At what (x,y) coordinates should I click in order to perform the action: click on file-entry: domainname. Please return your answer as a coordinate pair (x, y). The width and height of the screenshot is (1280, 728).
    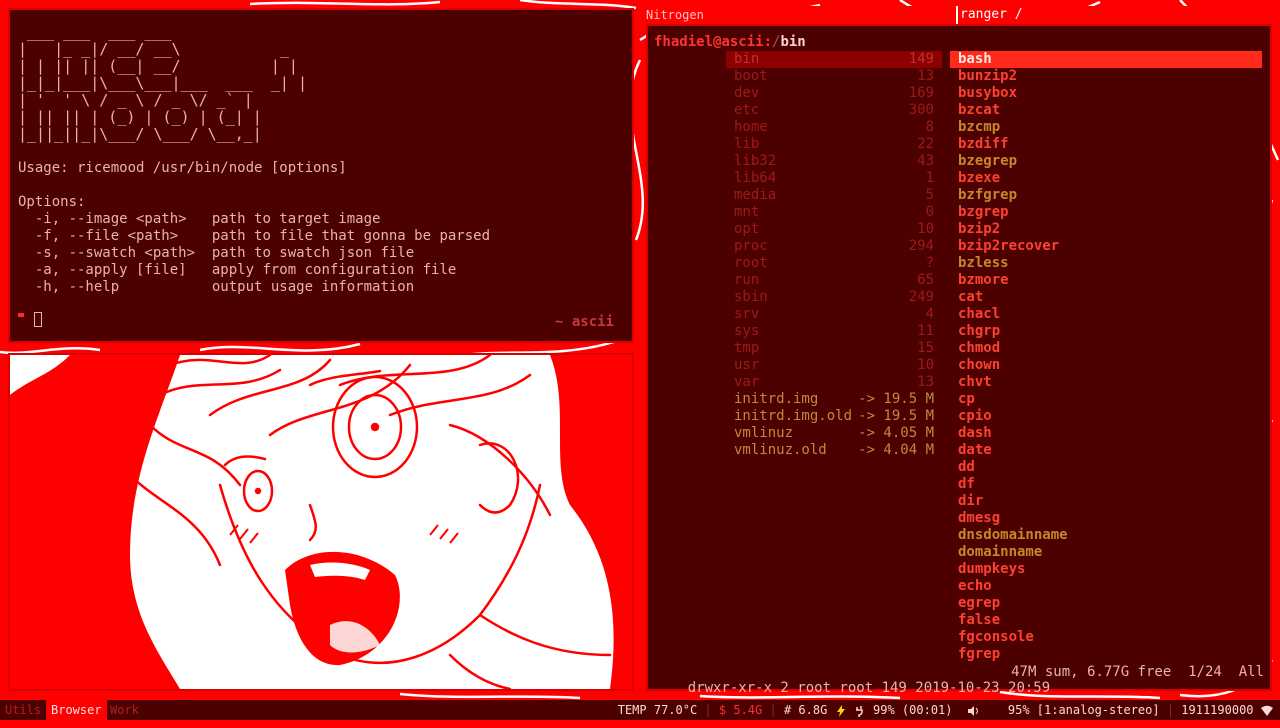
    Looking at the image, I should click on (1106, 552).